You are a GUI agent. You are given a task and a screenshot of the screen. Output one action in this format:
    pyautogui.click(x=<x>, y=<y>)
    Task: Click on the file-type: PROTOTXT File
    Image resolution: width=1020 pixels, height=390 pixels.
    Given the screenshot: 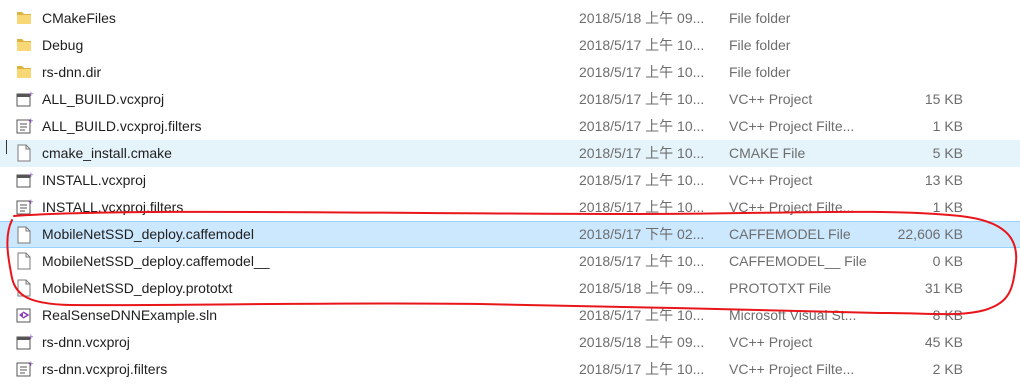 What is the action you would take?
    pyautogui.click(x=780, y=288)
    